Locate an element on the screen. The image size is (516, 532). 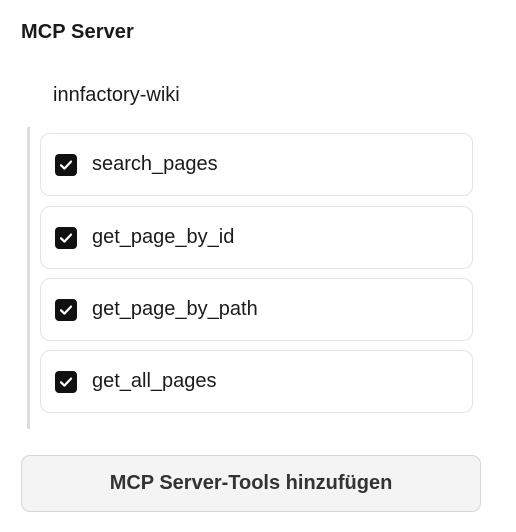
tool-label: get_page_by_path is located at coordinates (175, 309).